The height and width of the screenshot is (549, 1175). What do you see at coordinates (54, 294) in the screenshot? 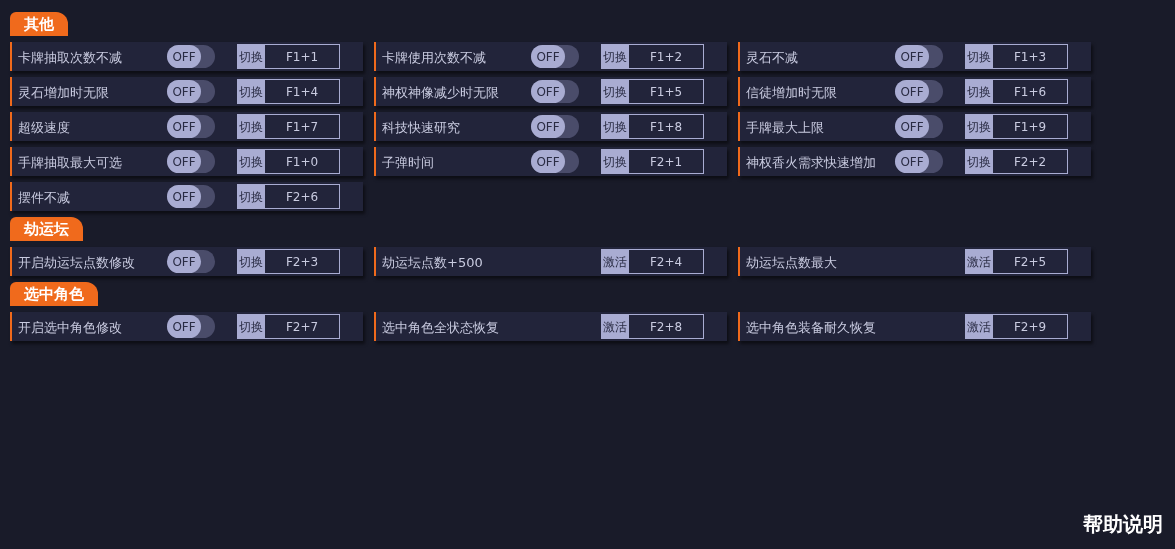
I see `section-header: 选中角色` at bounding box center [54, 294].